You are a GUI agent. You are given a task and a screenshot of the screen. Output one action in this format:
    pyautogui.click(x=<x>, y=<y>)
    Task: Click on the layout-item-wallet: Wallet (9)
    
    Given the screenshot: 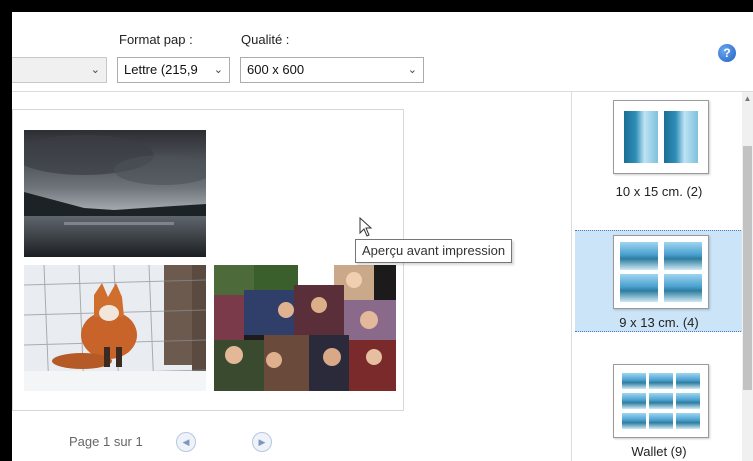 What is the action you would take?
    pyautogui.click(x=659, y=410)
    